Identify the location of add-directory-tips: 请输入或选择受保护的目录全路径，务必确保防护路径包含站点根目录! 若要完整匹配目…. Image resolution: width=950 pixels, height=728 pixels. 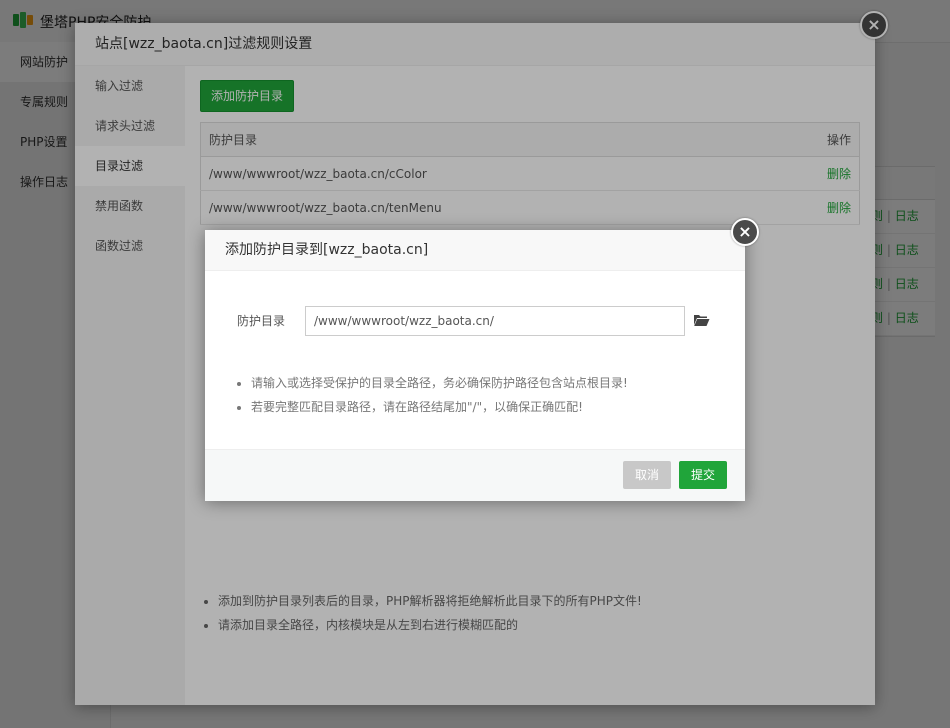
(491, 395).